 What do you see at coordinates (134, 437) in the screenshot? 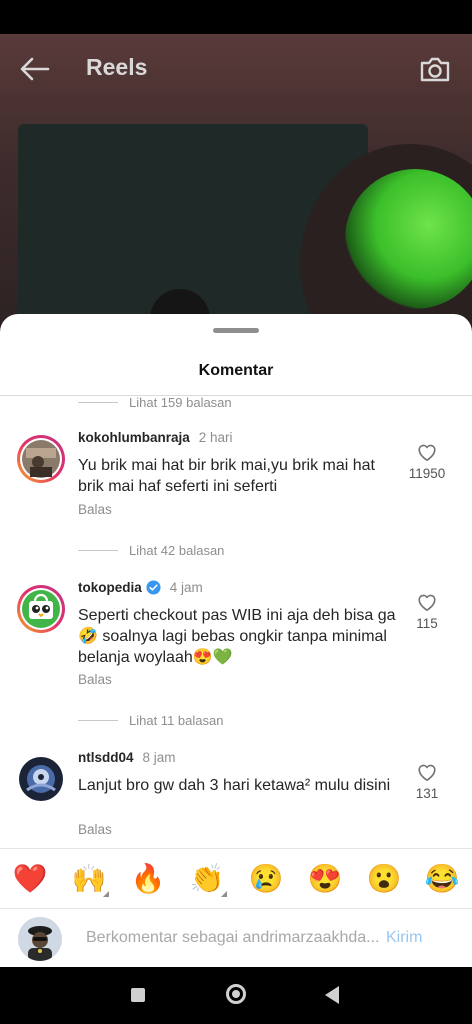
I see `username: kokohlumbanraja` at bounding box center [134, 437].